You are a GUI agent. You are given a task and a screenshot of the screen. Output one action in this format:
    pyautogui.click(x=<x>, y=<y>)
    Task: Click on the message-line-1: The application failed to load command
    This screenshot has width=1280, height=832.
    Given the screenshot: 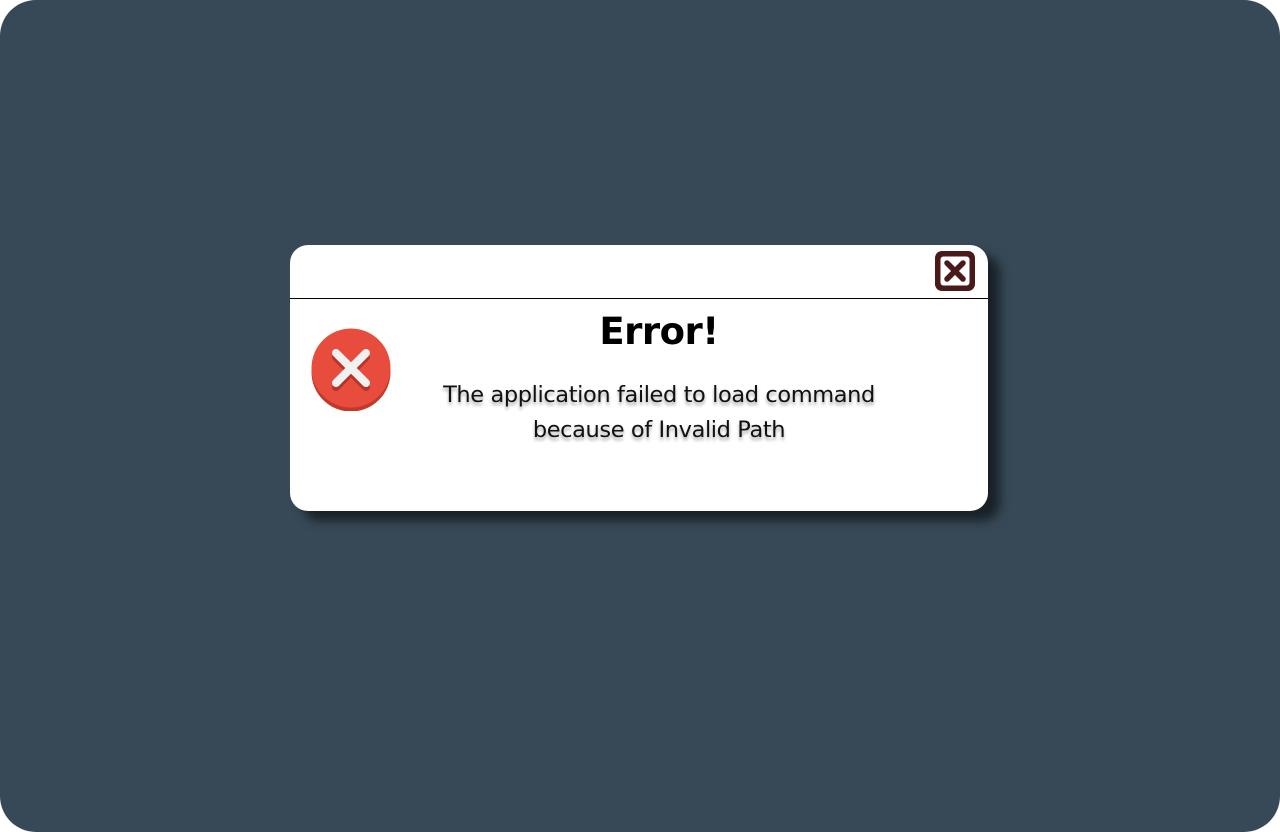 What is the action you would take?
    pyautogui.click(x=659, y=395)
    